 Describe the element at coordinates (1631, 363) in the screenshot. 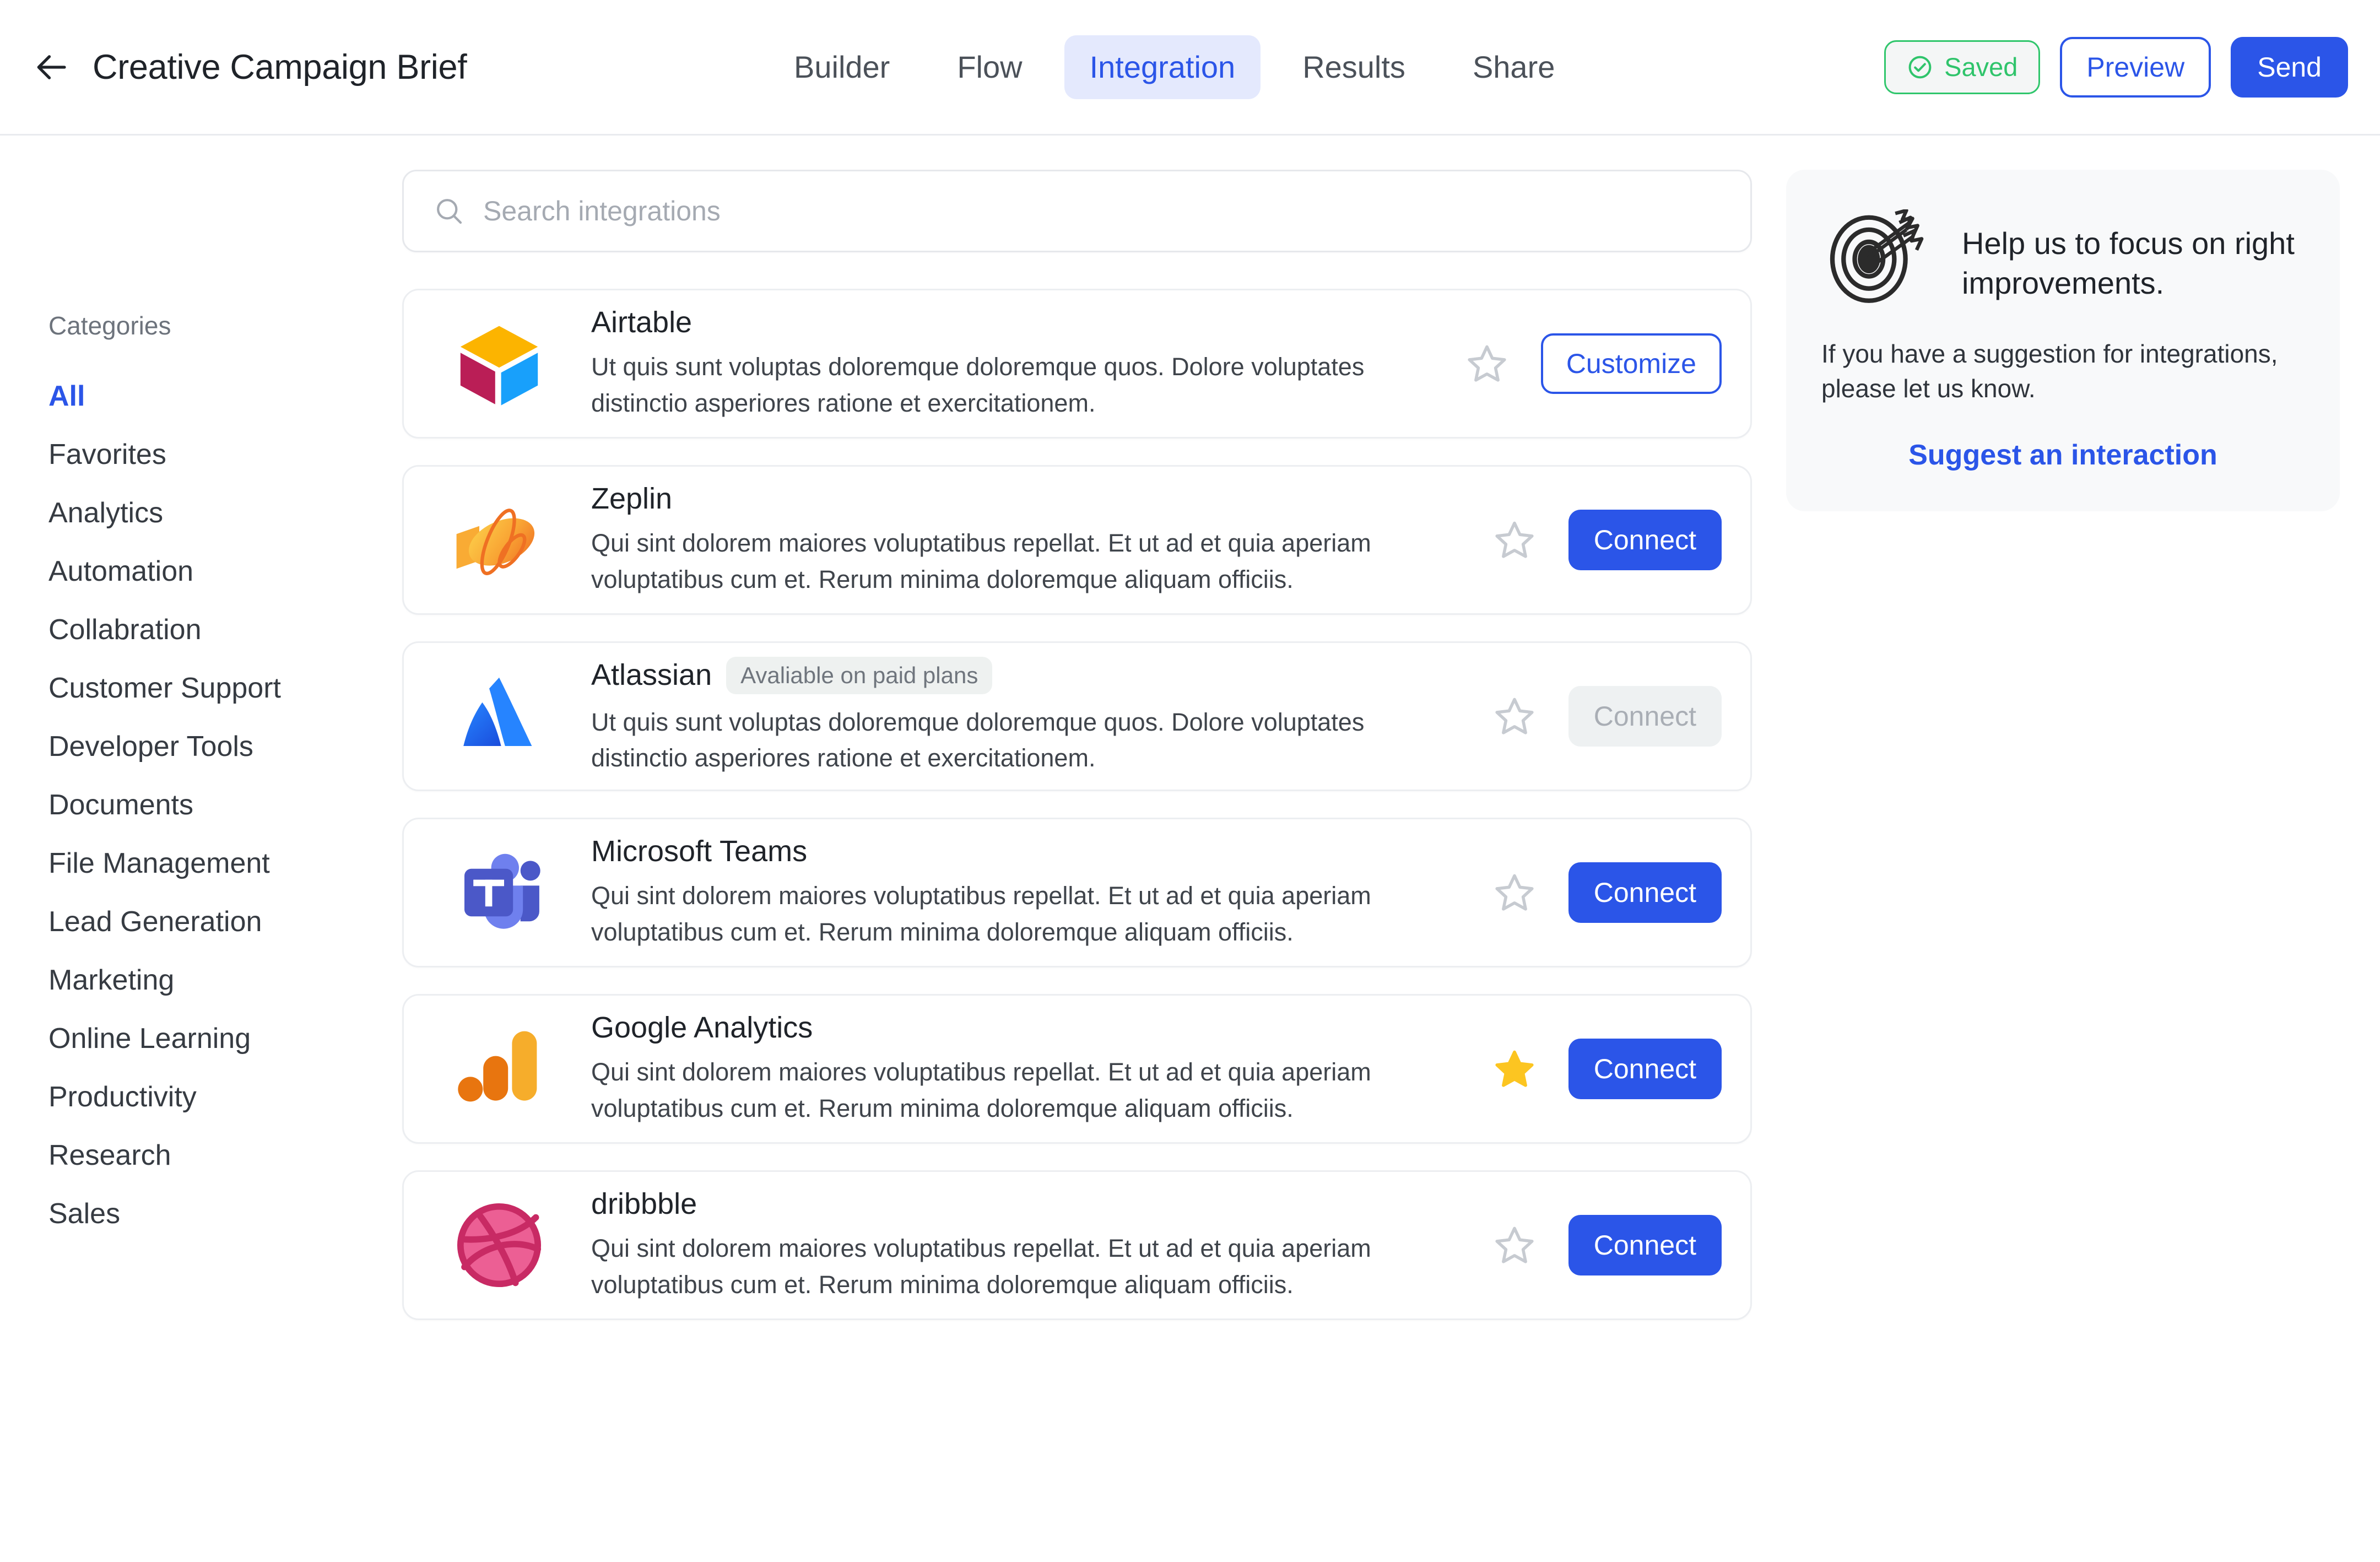

I see `customize-button: Customize` at that location.